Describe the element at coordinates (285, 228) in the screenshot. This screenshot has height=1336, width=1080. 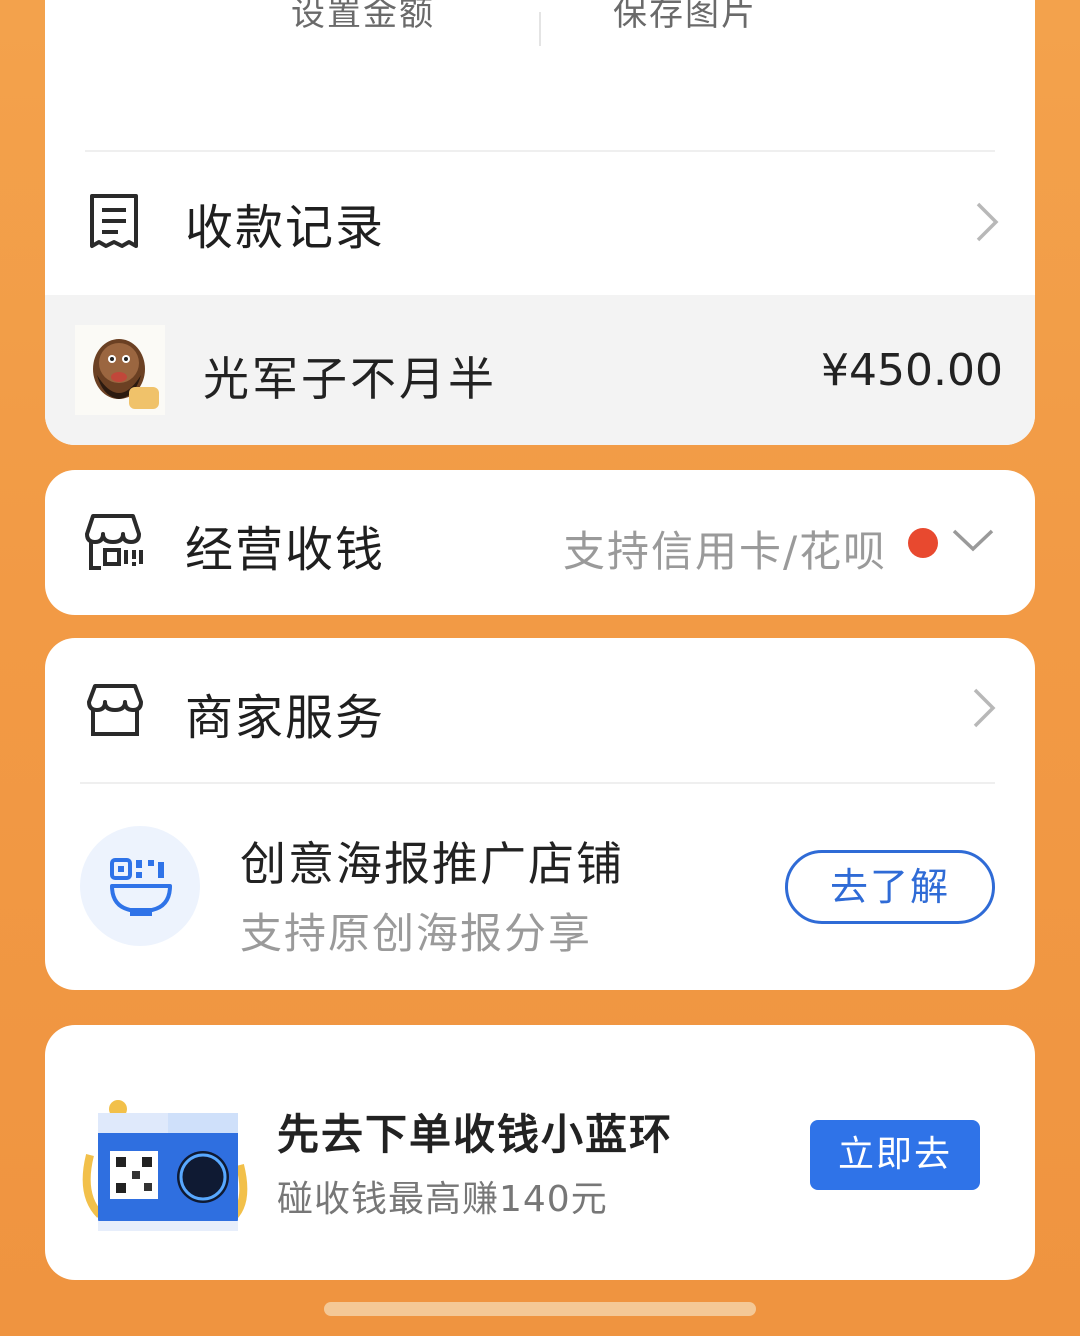
I see `records-title: 收款记录` at that location.